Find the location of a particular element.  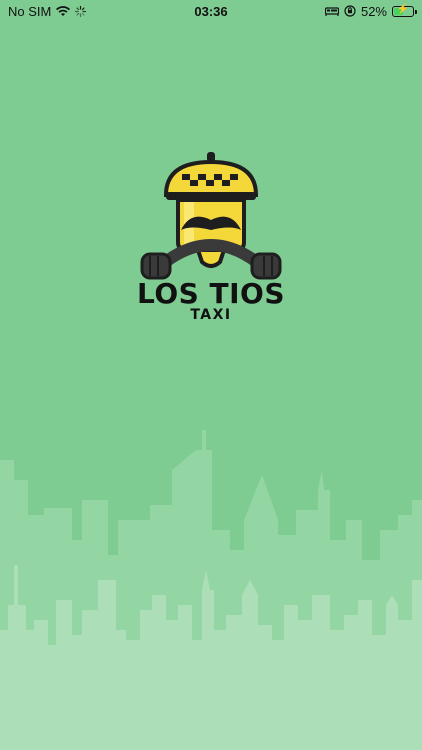

status-right: 52% ⚡ is located at coordinates (370, 11).